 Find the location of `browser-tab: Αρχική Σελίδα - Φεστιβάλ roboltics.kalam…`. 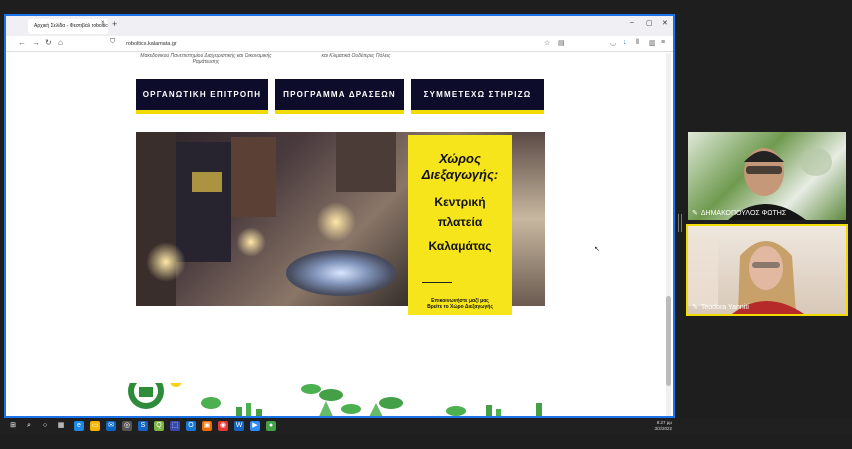

browser-tab: Αρχική Σελίδα - Φεστιβάλ roboltics.kalam… is located at coordinates (68, 26).